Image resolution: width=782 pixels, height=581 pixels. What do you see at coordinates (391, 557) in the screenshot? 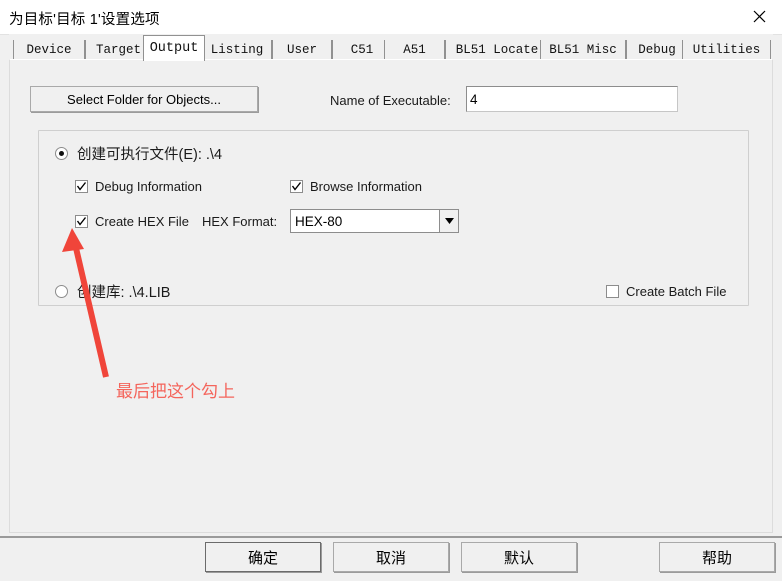
I see `cancel-button: 取消` at bounding box center [391, 557].